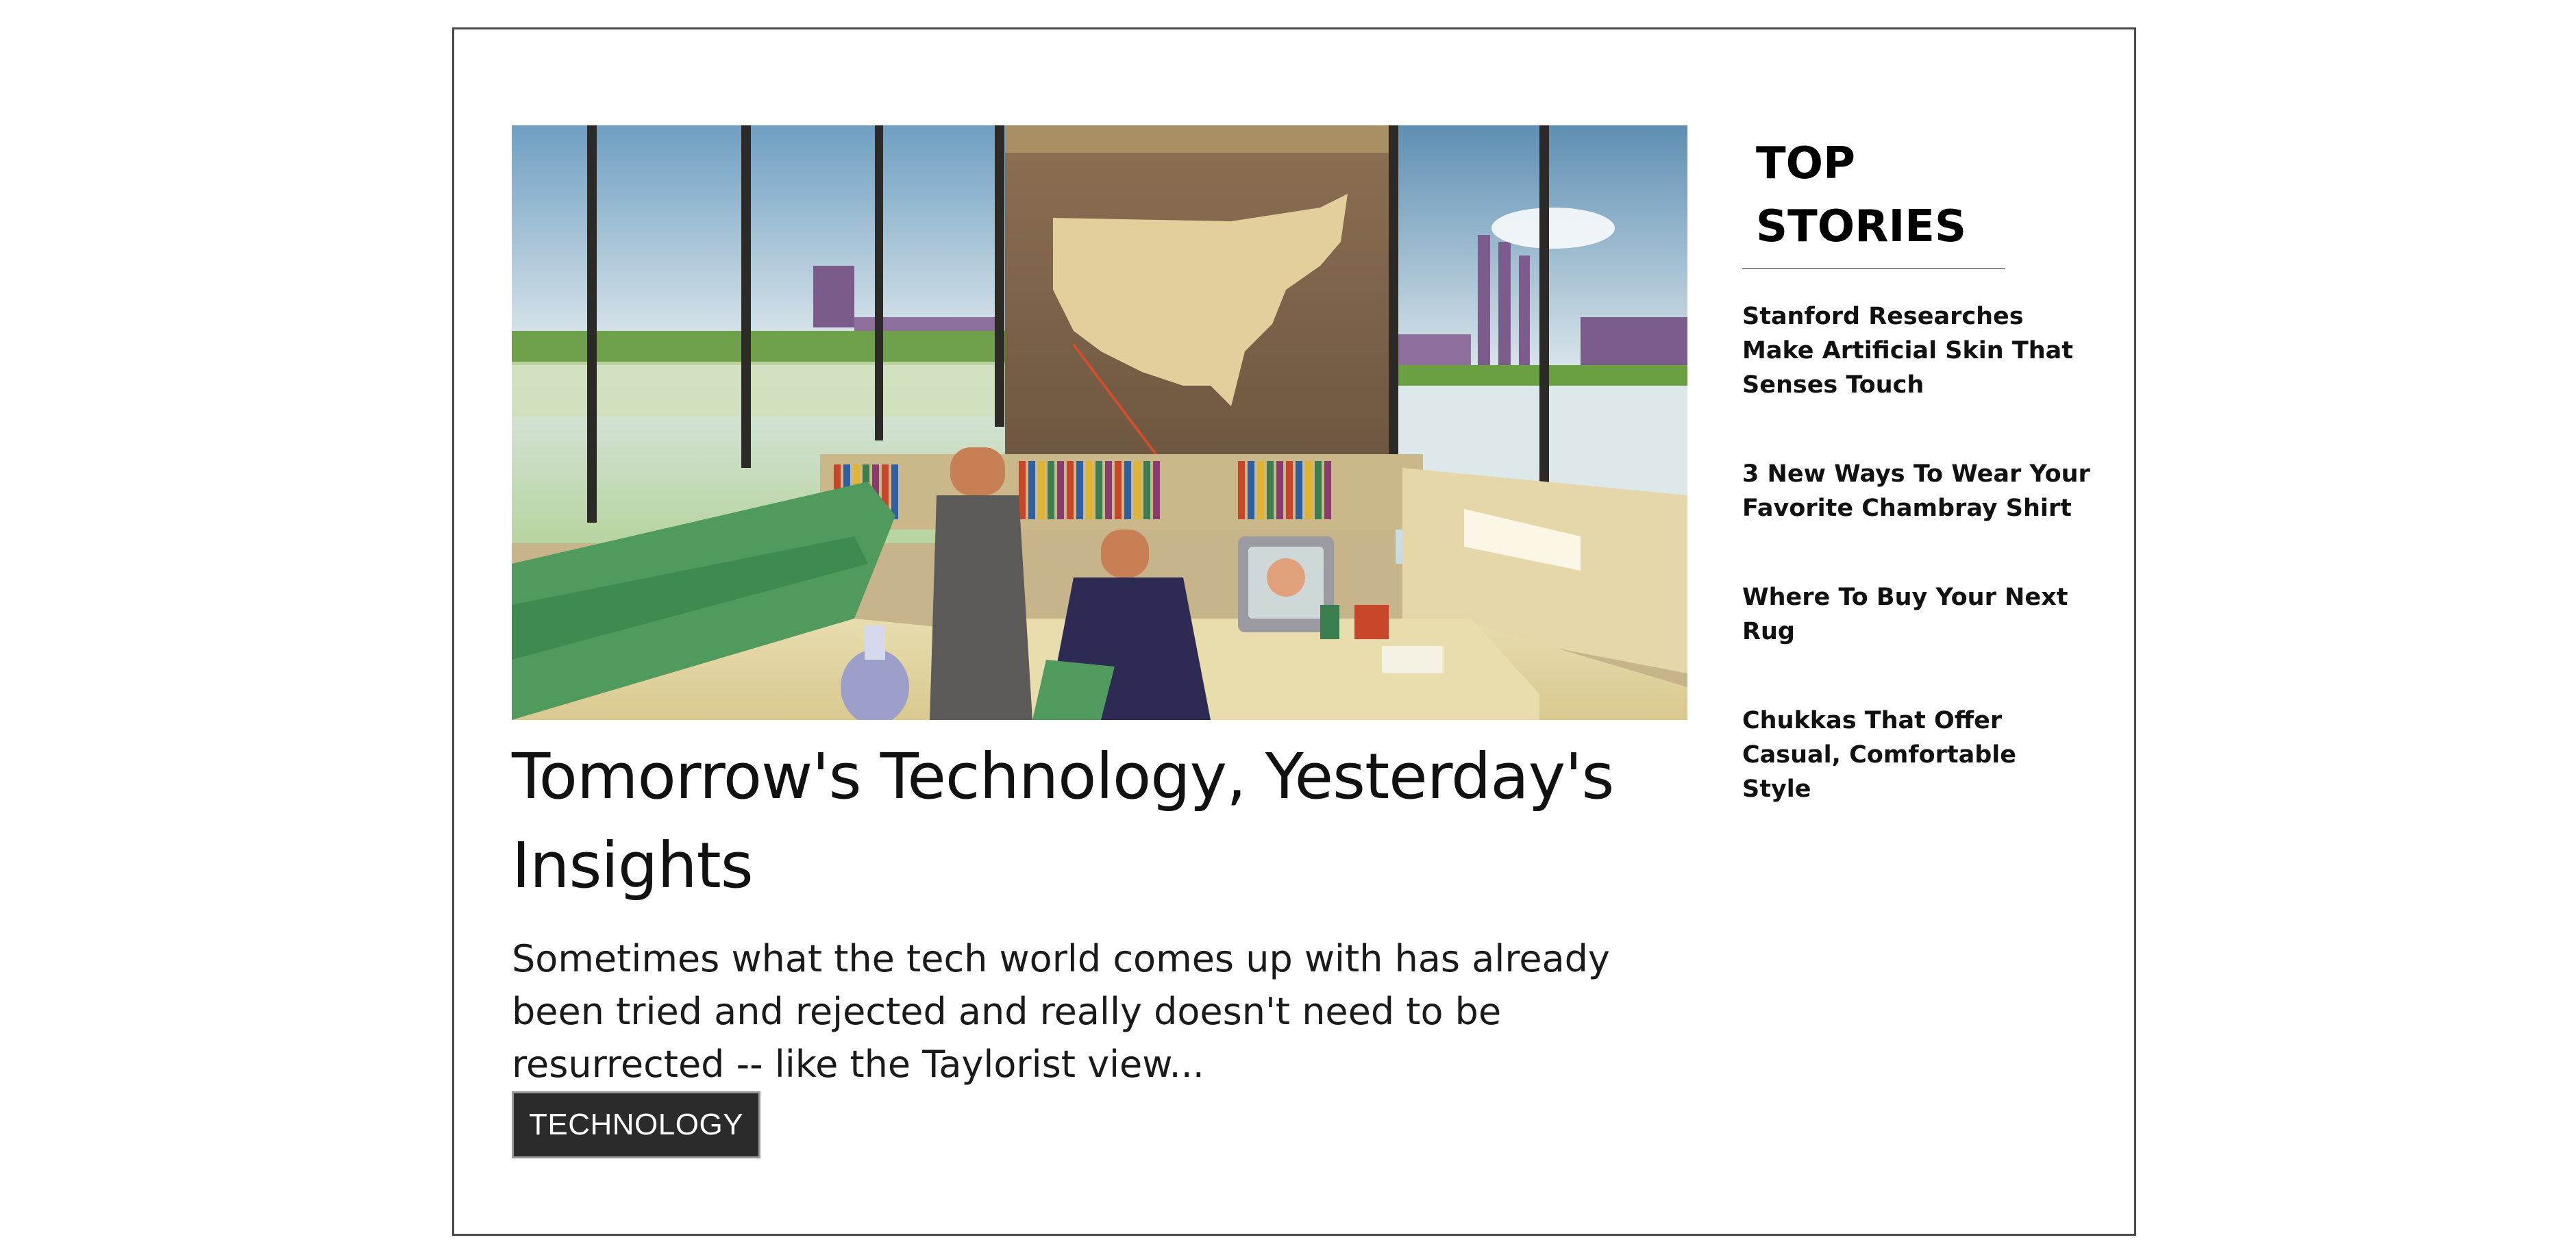  I want to click on category-tag-button: TECHNOLOGY, so click(636, 1124).